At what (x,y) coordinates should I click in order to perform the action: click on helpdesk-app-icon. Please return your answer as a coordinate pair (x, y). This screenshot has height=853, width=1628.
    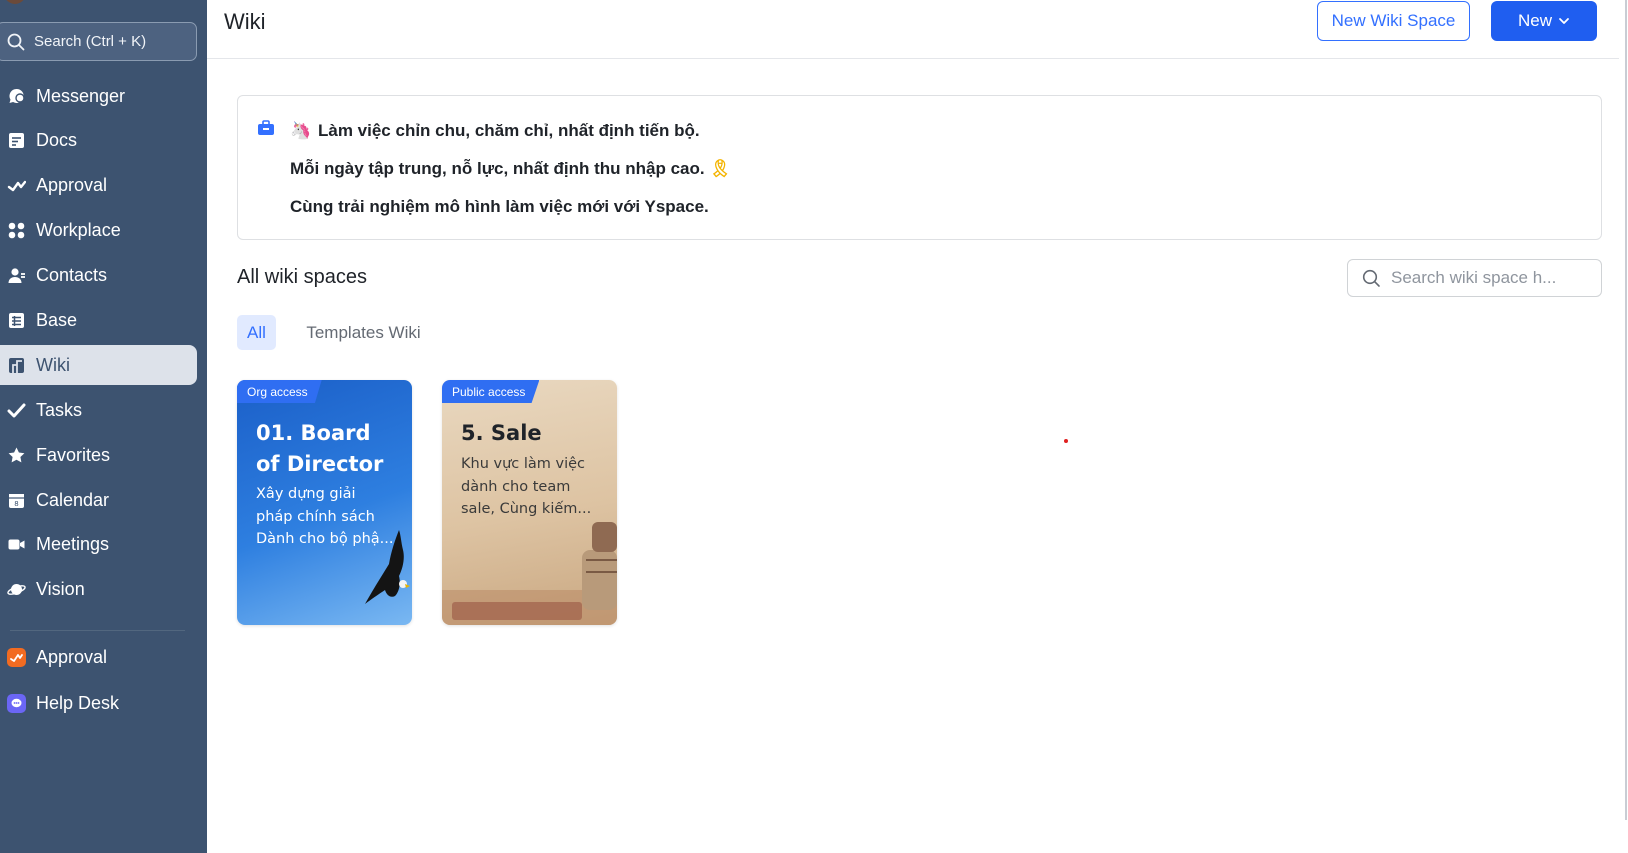
    Looking at the image, I should click on (16, 703).